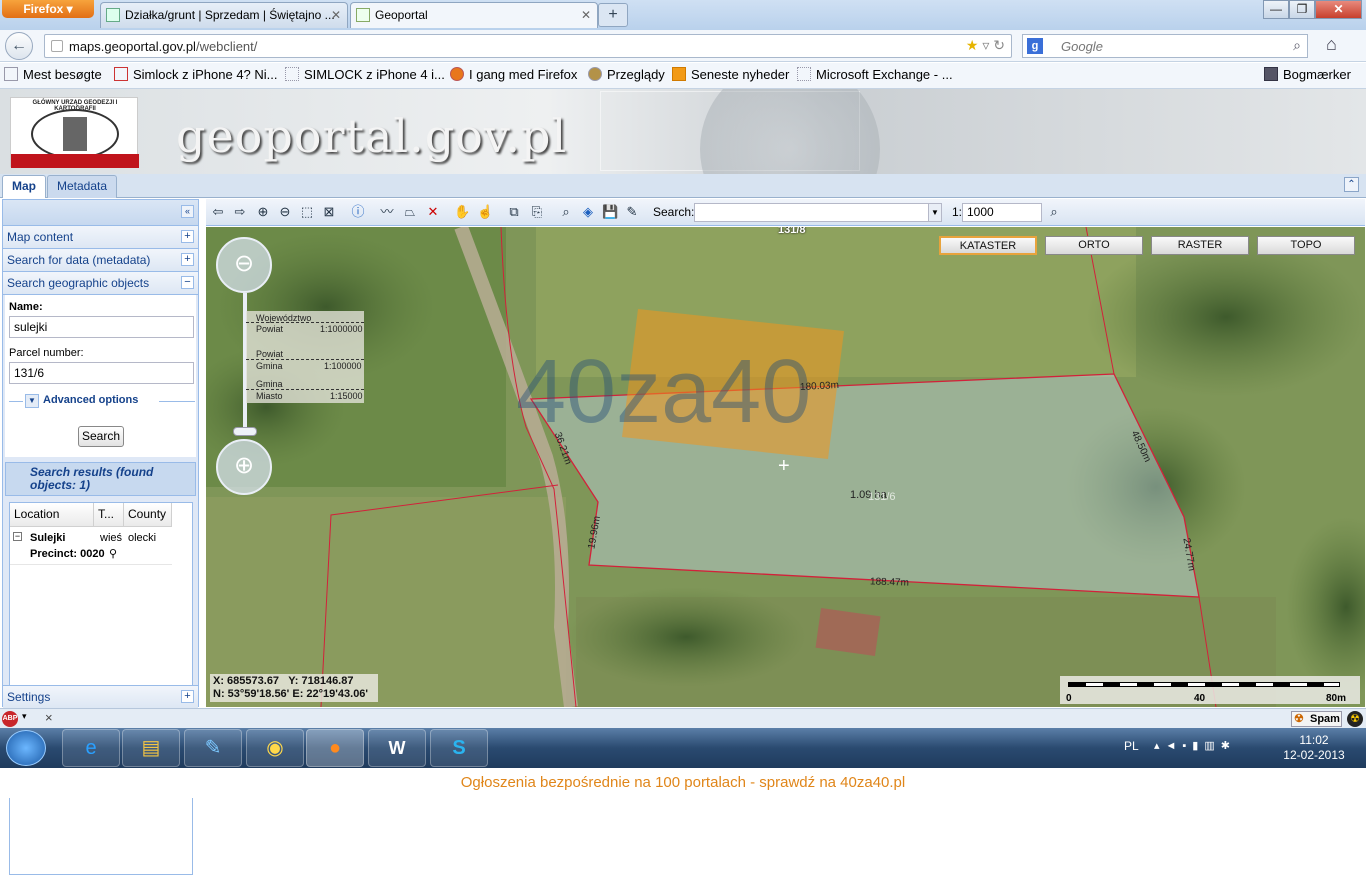  What do you see at coordinates (101, 327) in the screenshot?
I see `name-input: sulejki` at bounding box center [101, 327].